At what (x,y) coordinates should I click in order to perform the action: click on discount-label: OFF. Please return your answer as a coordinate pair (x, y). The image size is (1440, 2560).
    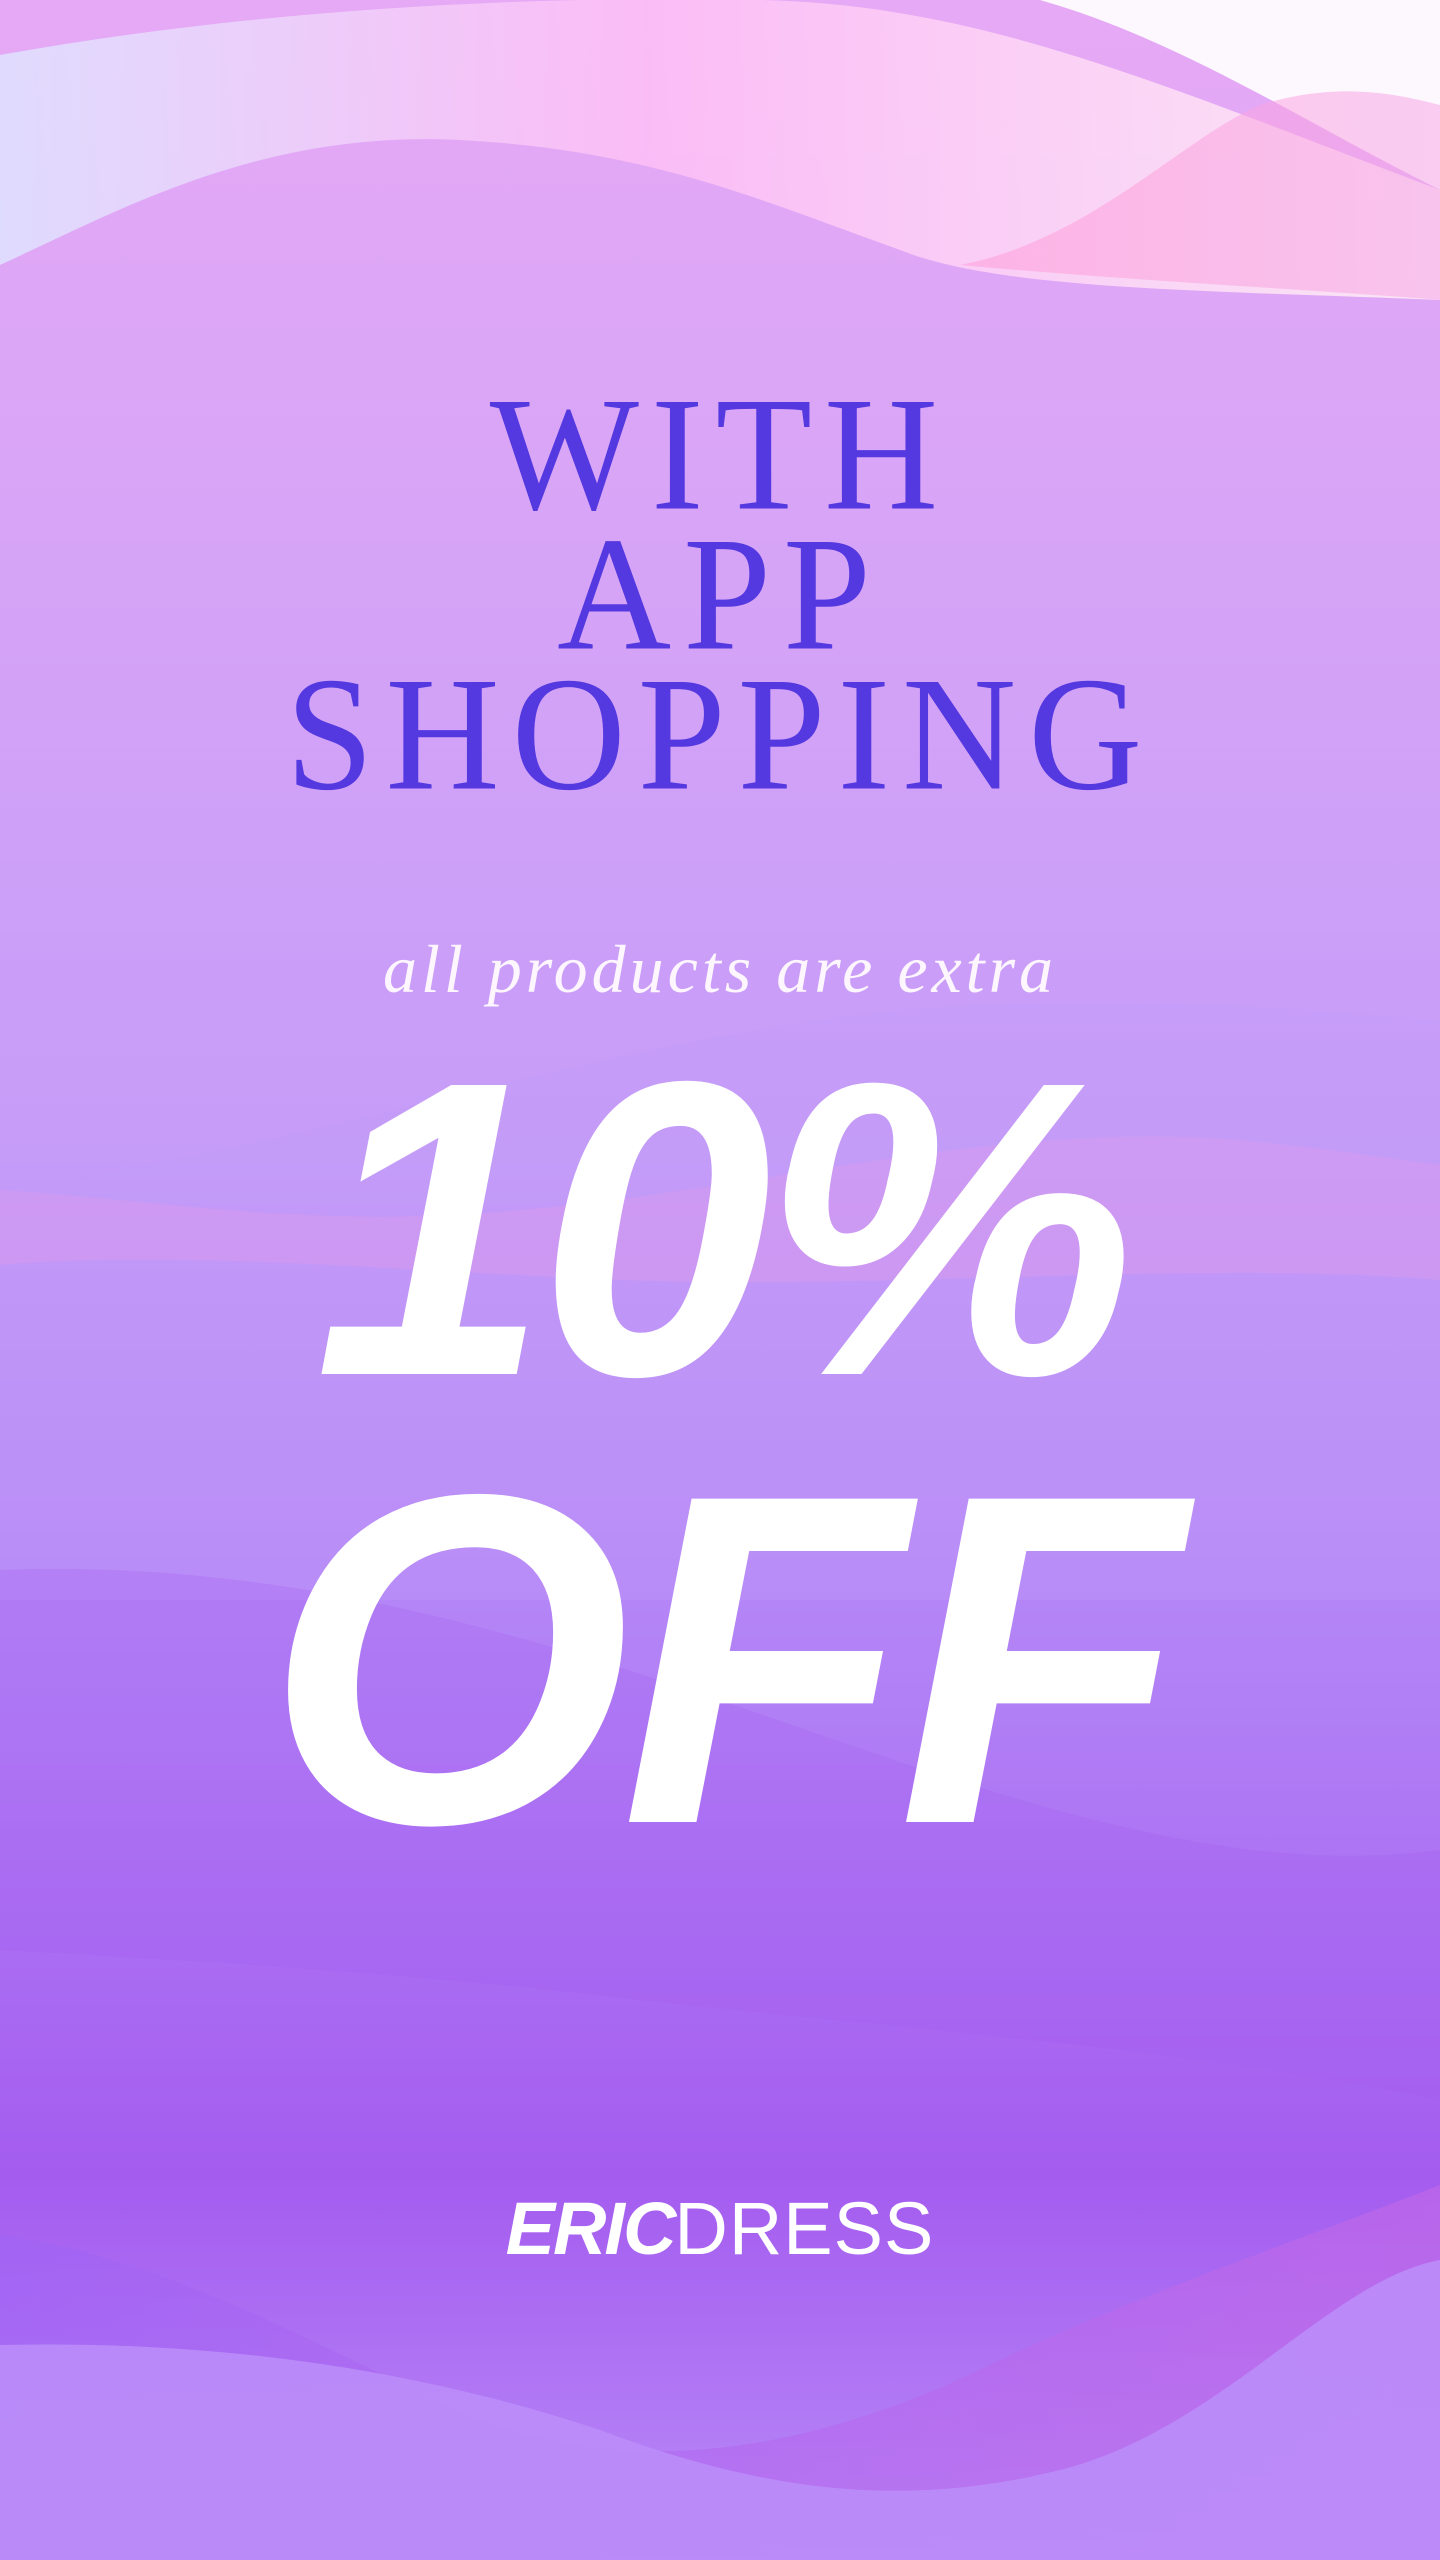
    Looking at the image, I should click on (725, 1659).